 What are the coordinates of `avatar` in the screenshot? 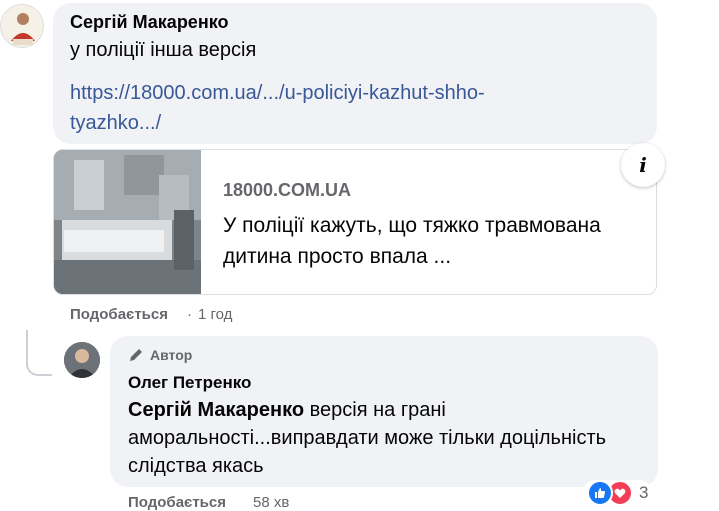 It's located at (22, 26).